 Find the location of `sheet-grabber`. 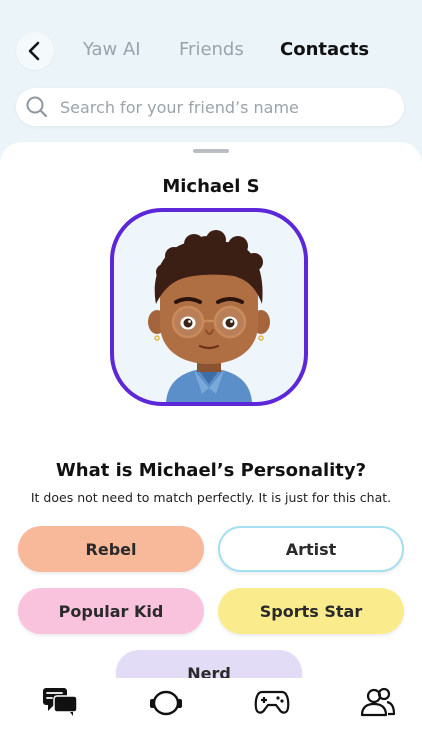

sheet-grabber is located at coordinates (211, 151).